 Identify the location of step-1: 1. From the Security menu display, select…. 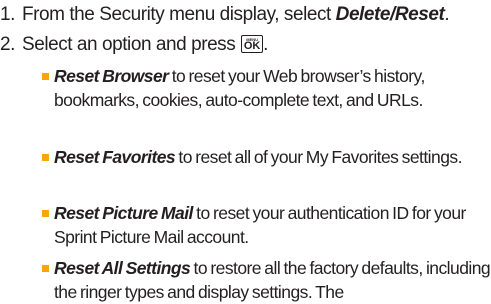
(225, 15).